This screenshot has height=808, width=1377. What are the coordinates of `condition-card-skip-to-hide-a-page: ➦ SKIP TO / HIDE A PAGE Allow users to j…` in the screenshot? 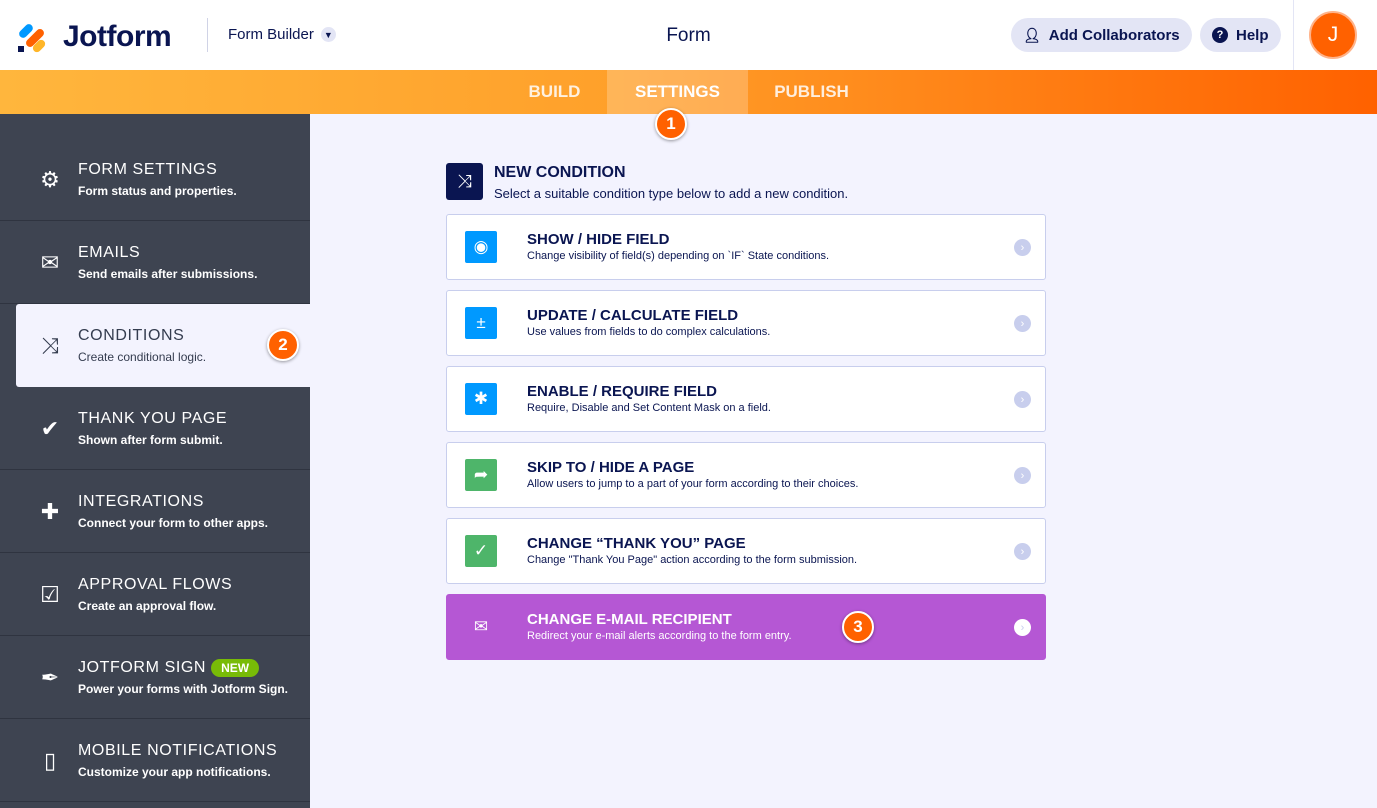 It's located at (746, 475).